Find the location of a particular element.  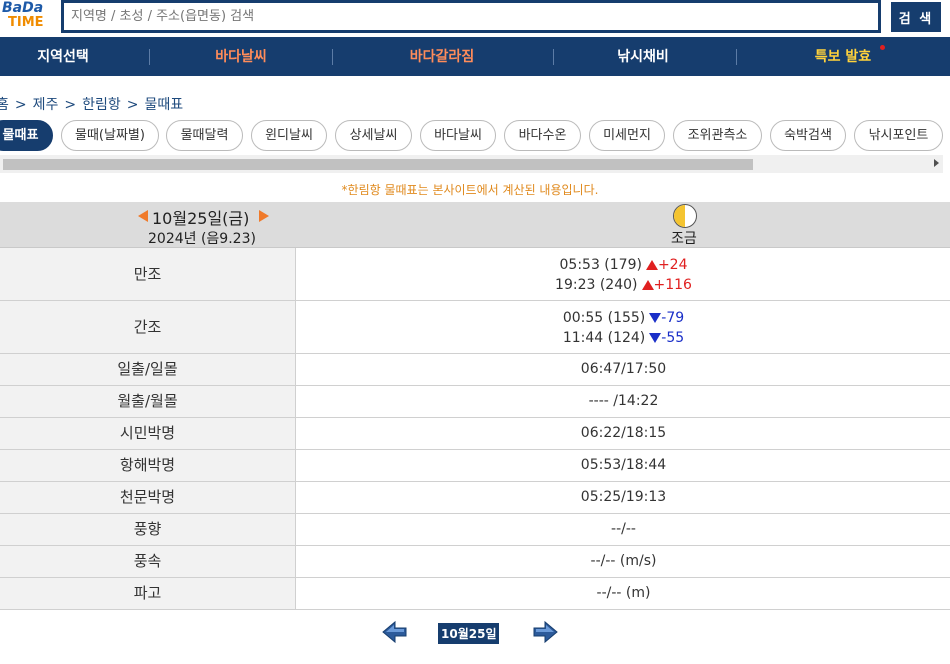

row-value: 05:25/19:13 is located at coordinates (623, 497).